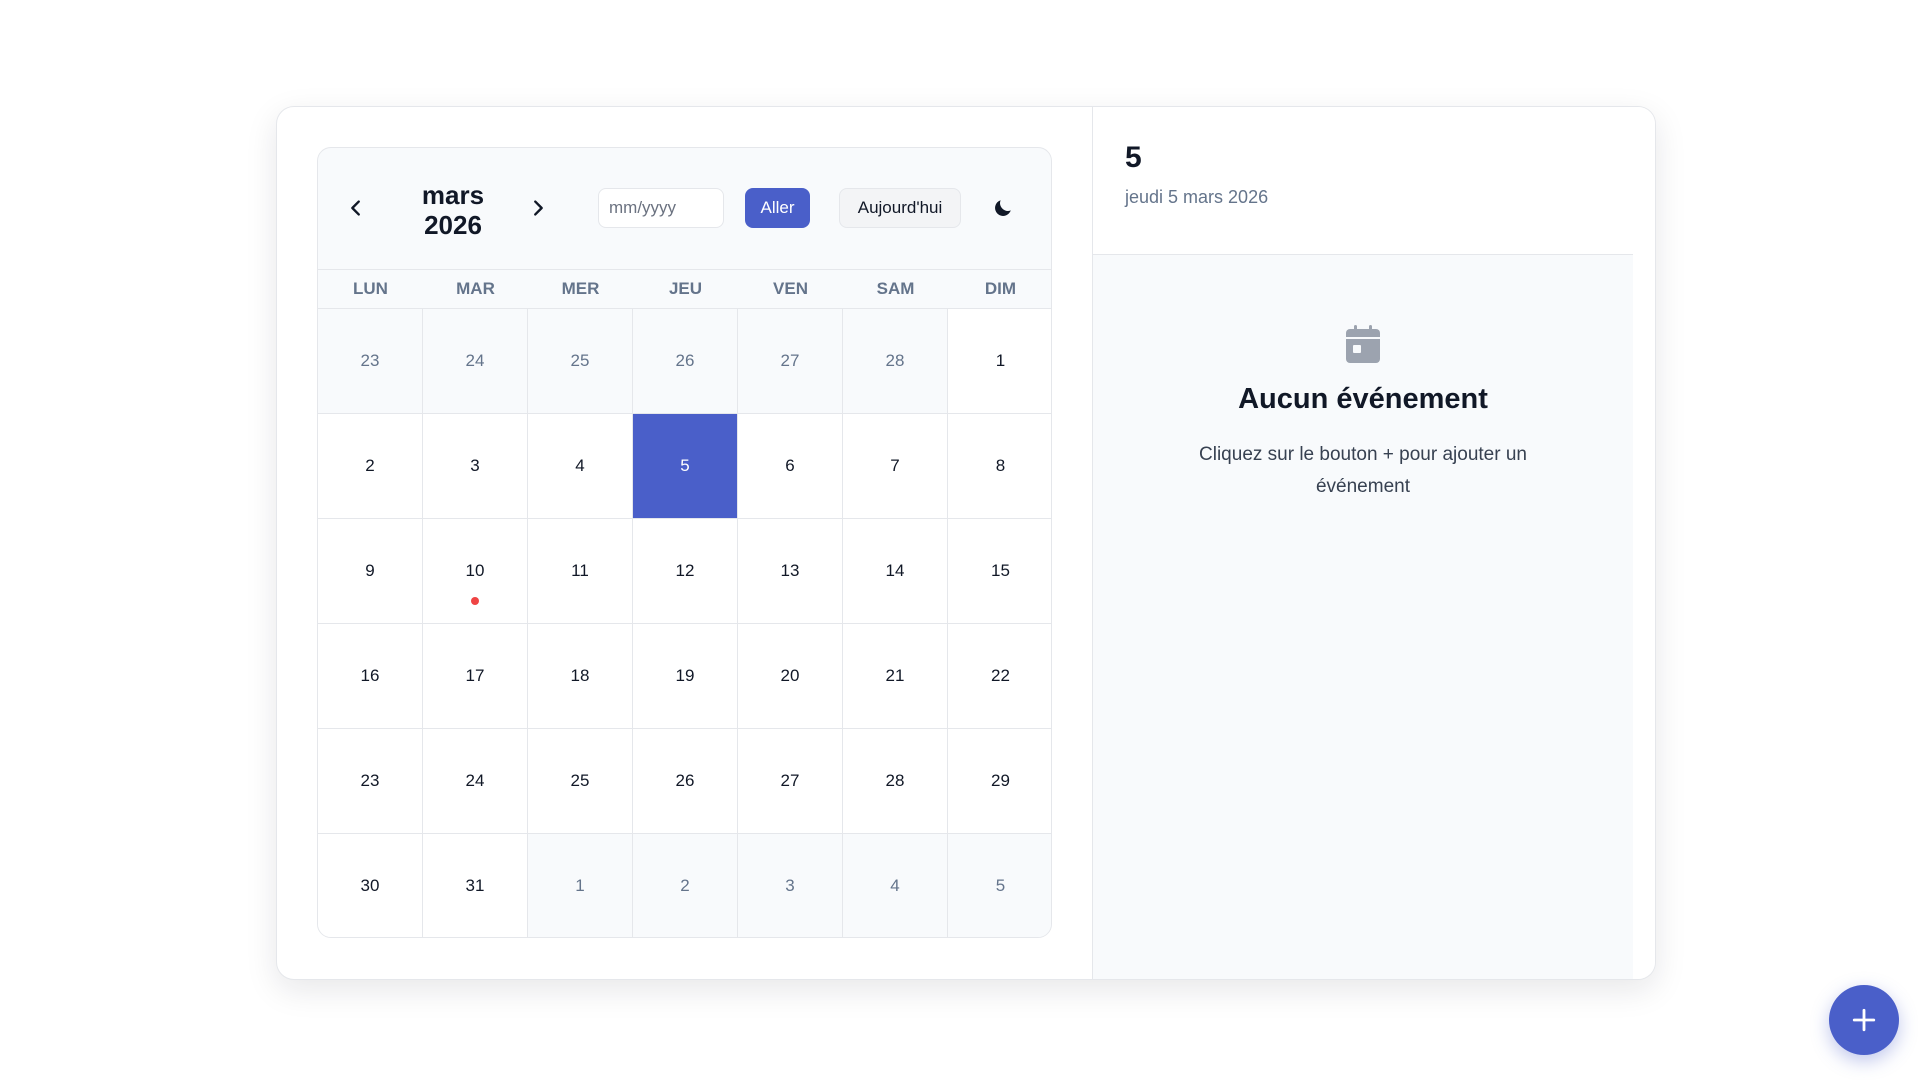 The height and width of the screenshot is (1080, 1920). Describe the element at coordinates (999, 676) in the screenshot. I see `day-cell: 22` at that location.